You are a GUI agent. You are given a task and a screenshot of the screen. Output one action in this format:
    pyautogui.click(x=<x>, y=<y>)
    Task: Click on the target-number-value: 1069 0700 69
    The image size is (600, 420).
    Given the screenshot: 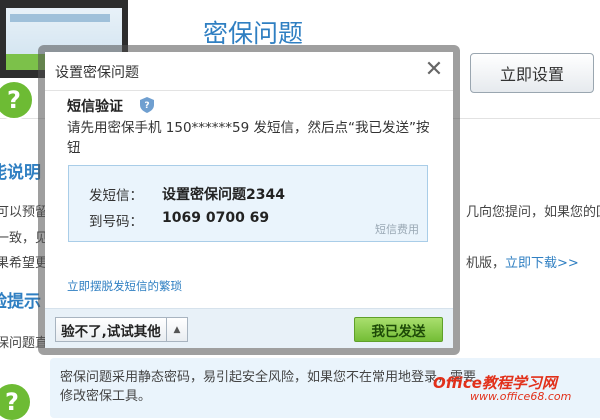 What is the action you would take?
    pyautogui.click(x=216, y=218)
    